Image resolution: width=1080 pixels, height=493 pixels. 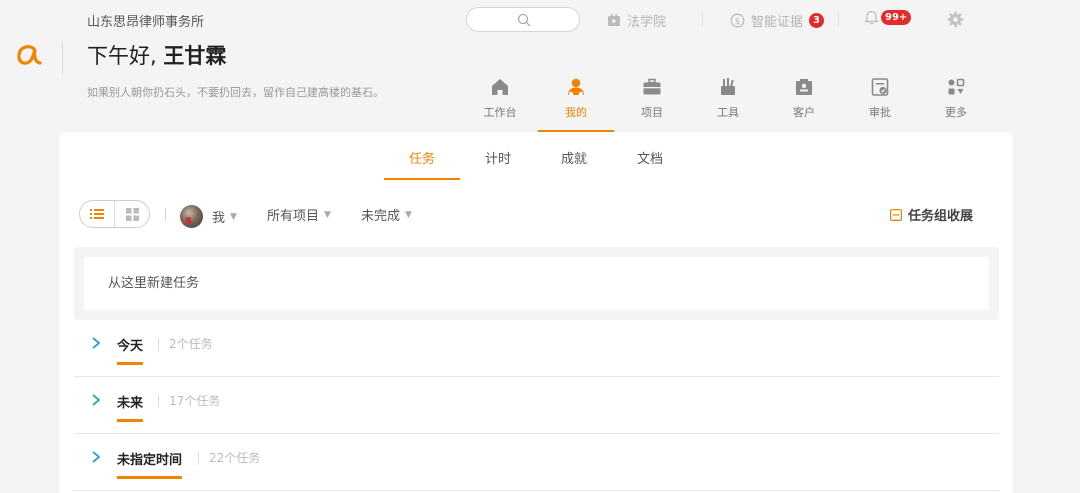 I want to click on academy-link: 法学院, so click(x=636, y=20).